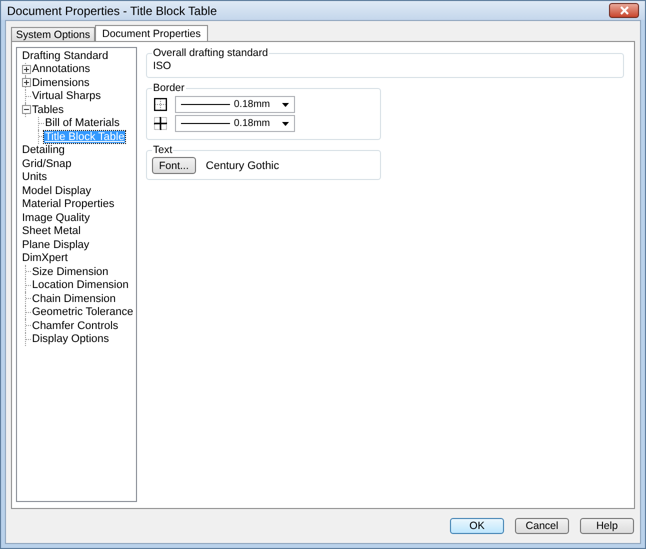 The height and width of the screenshot is (549, 646). Describe the element at coordinates (61, 69) in the screenshot. I see `tree-item: Annotations` at that location.